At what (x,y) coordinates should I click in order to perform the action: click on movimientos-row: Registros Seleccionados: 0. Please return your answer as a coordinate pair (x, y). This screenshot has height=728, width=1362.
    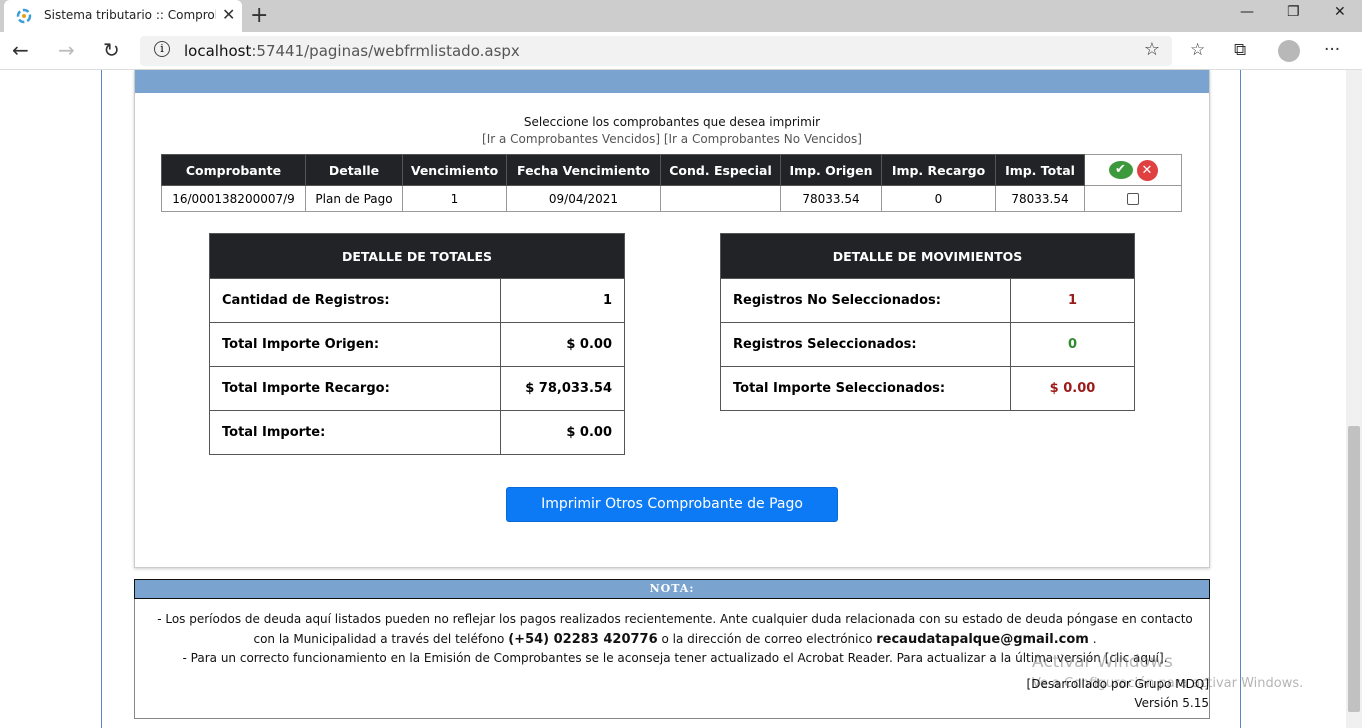
    Looking at the image, I should click on (927, 344).